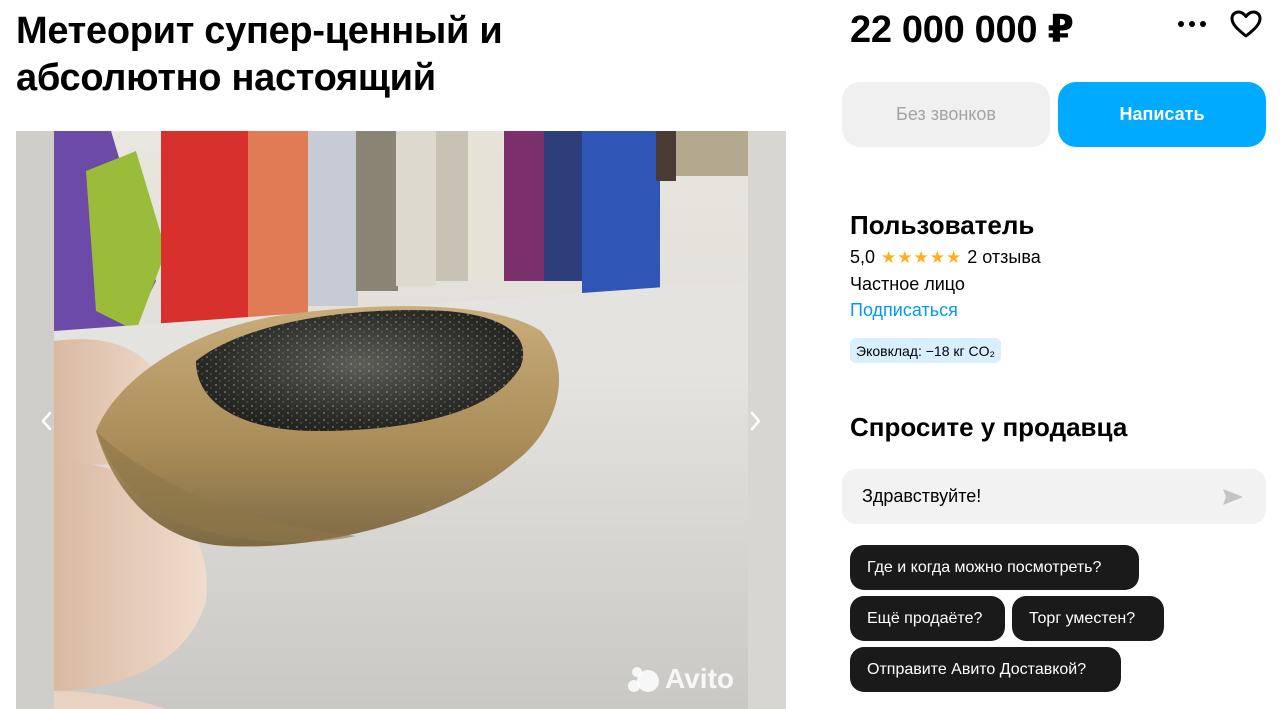 The height and width of the screenshot is (709, 1280). I want to click on chevron-left-icon, so click(46, 421).